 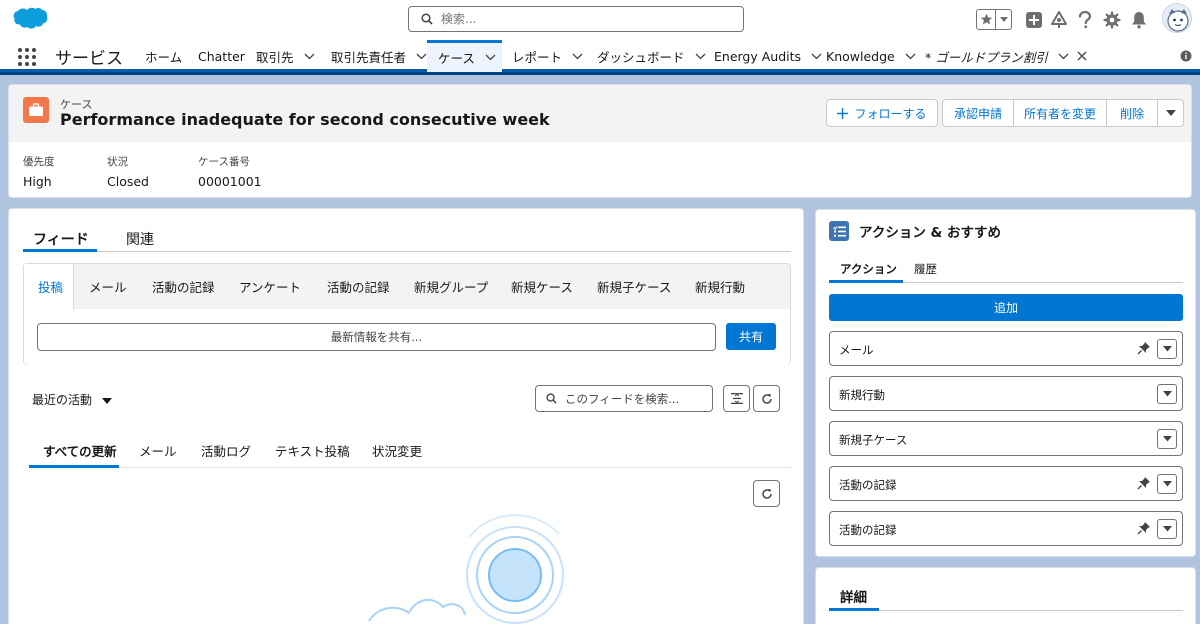 What do you see at coordinates (221, 56) in the screenshot?
I see `nav-item-chatter: Chatter` at bounding box center [221, 56].